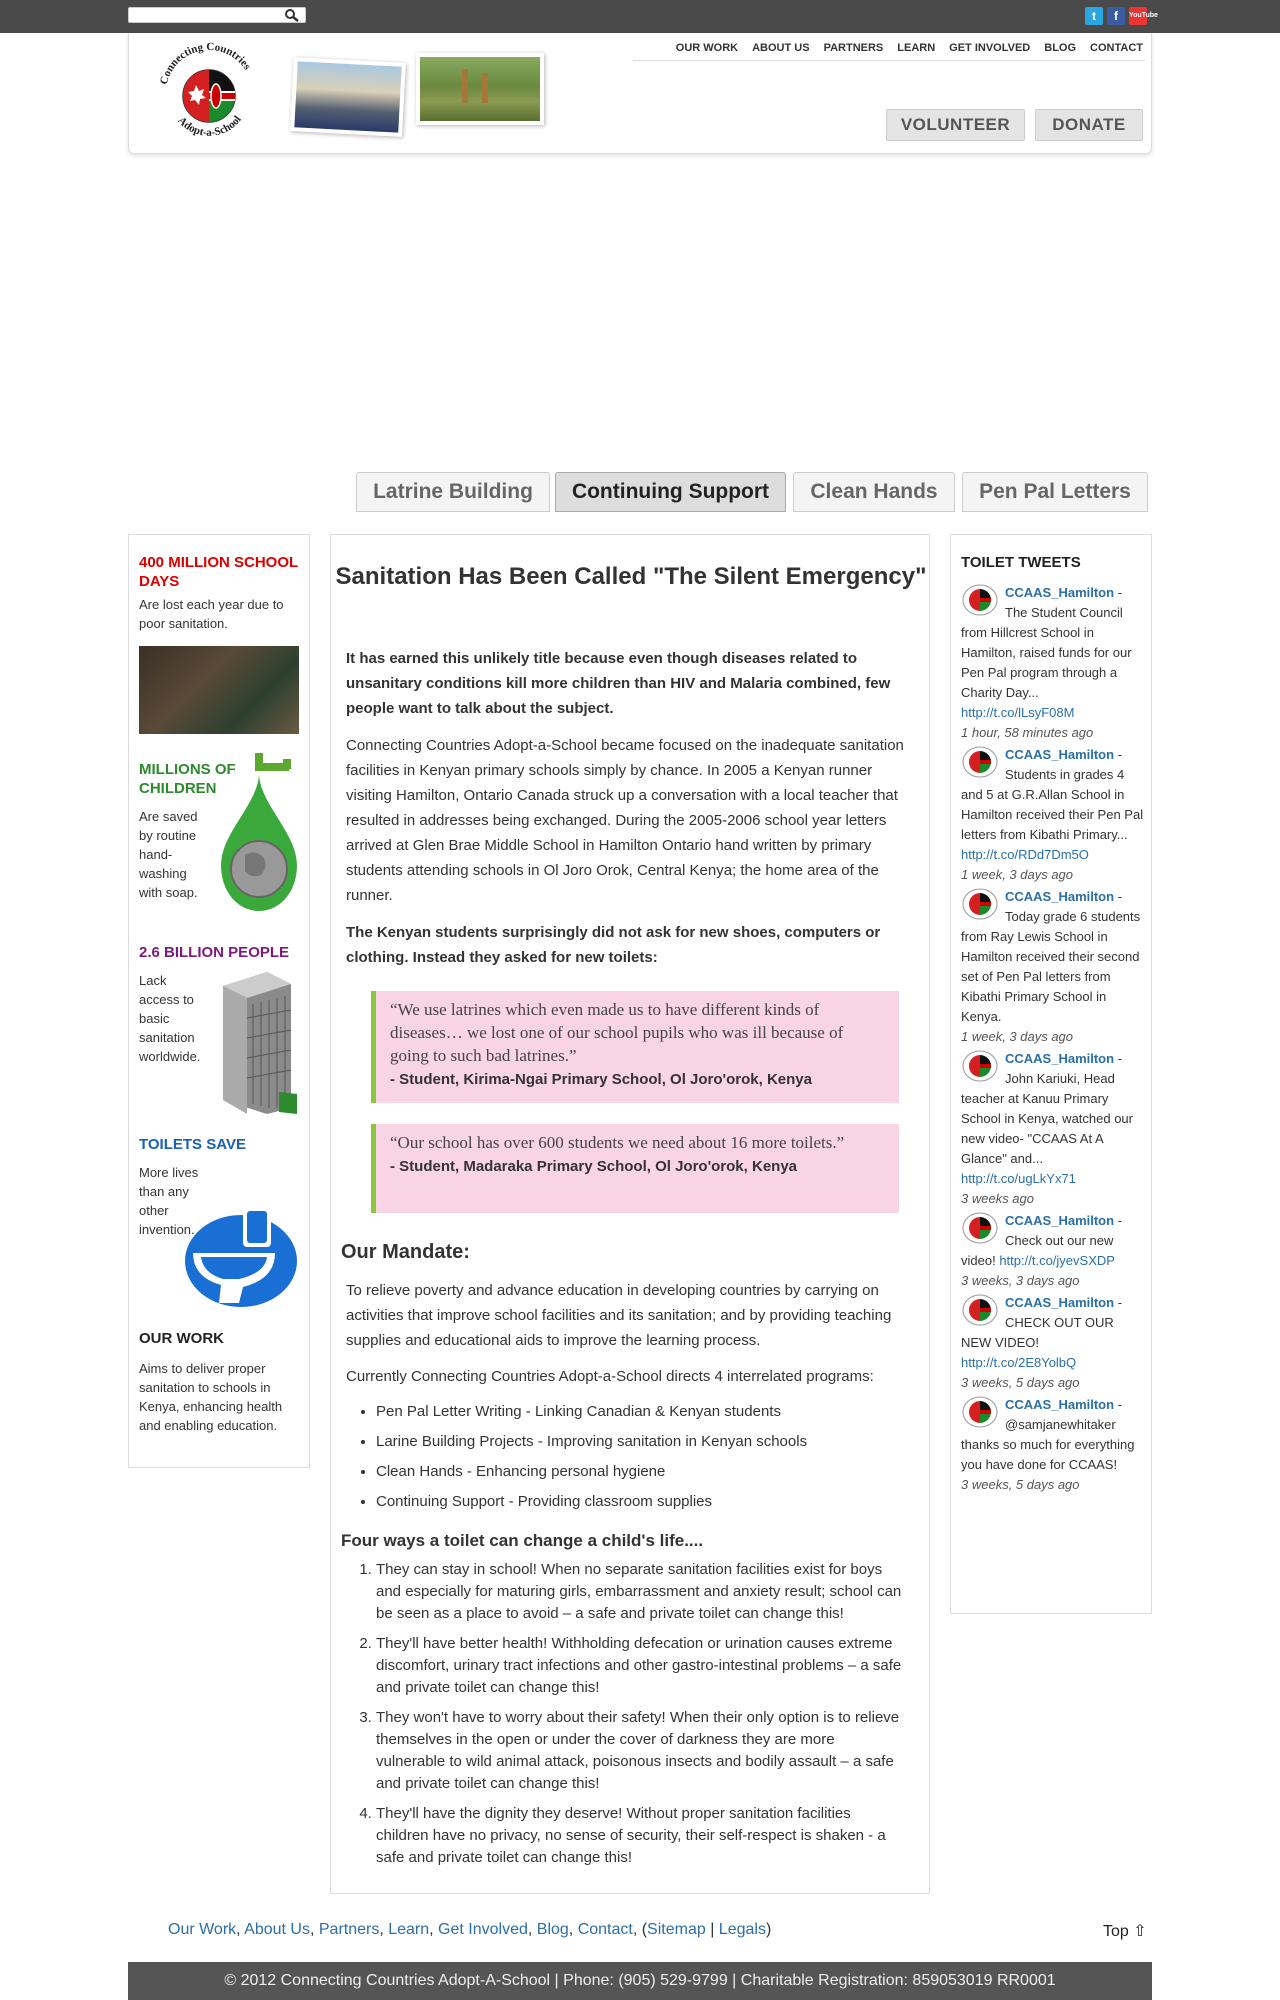 Image resolution: width=1280 pixels, height=2000 pixels. I want to click on tab-clean-hands: Clean Hands, so click(874, 492).